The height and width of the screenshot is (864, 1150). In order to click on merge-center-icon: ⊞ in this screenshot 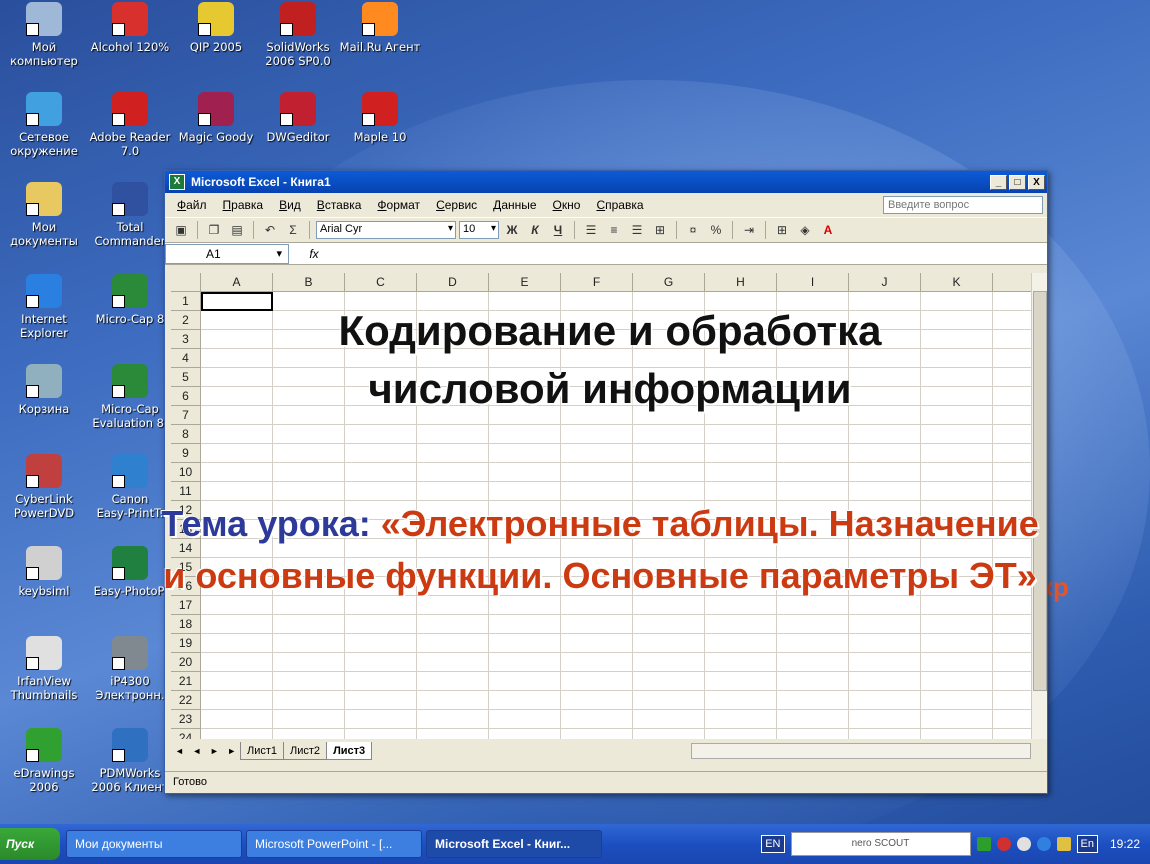, I will do `click(660, 230)`.